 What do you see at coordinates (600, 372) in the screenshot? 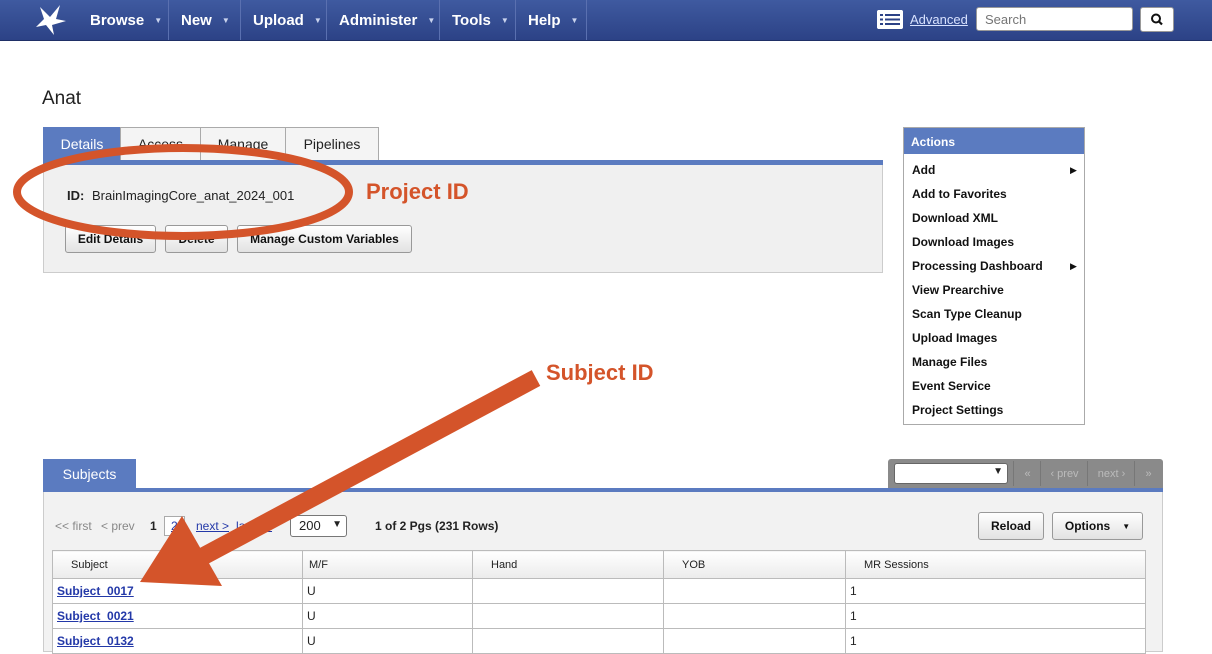
I see `subject-id-annotation: Subject ID` at bounding box center [600, 372].